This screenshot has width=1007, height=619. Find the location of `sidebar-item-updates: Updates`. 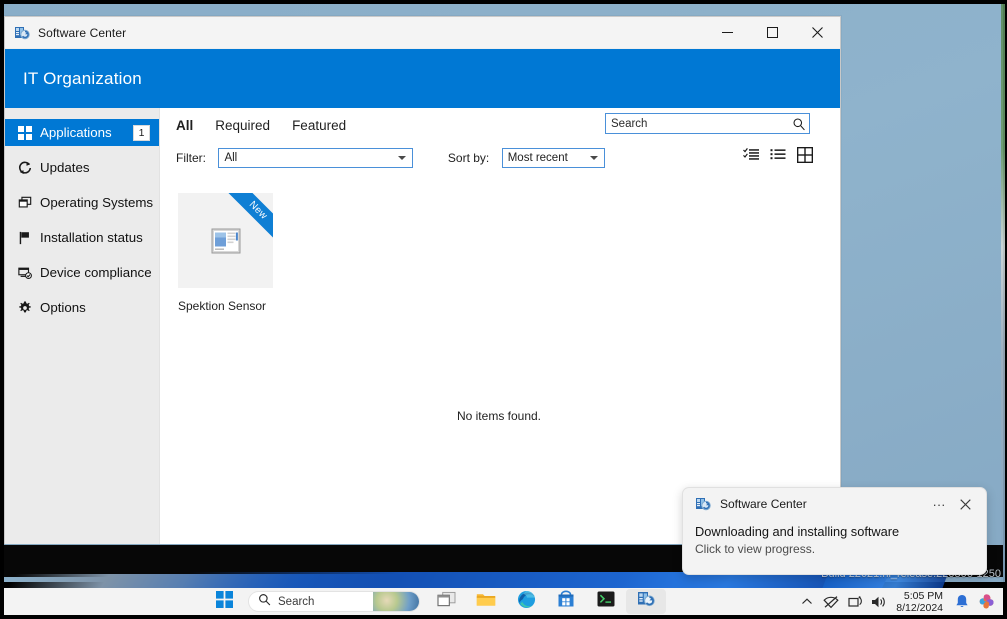

sidebar-item-updates: Updates is located at coordinates (82, 167).